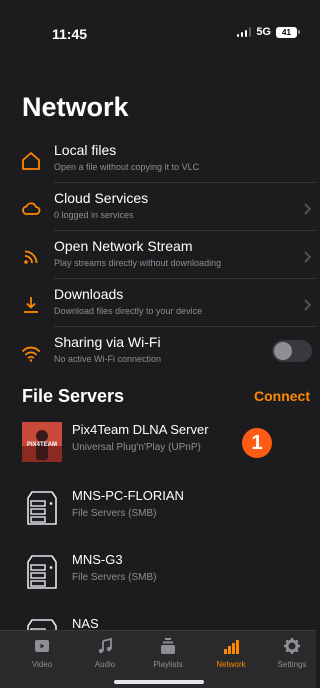 Image resolution: width=320 pixels, height=688 pixels. I want to click on tab-label: Video, so click(42, 664).